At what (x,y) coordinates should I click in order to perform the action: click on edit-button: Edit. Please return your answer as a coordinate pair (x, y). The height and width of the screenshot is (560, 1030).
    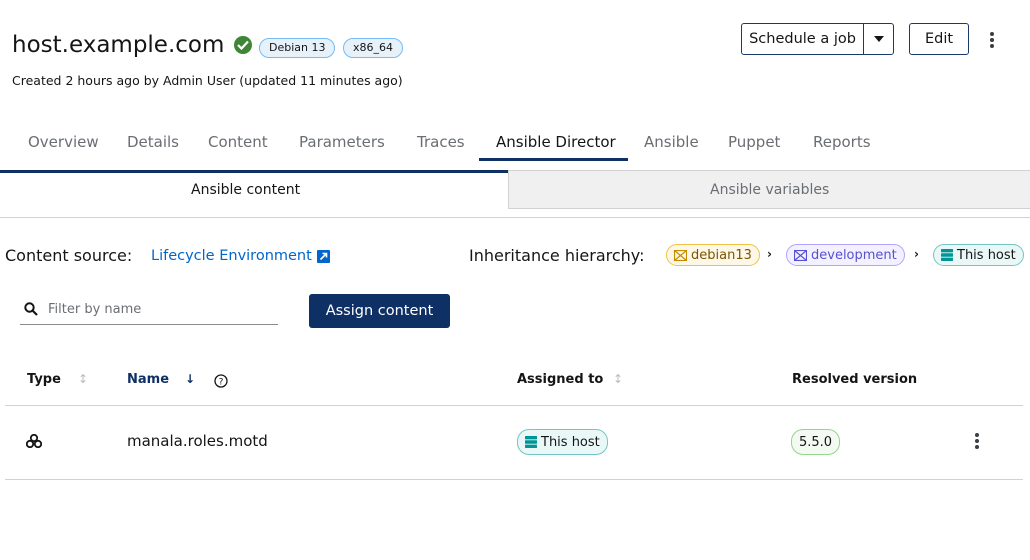
    Looking at the image, I should click on (939, 39).